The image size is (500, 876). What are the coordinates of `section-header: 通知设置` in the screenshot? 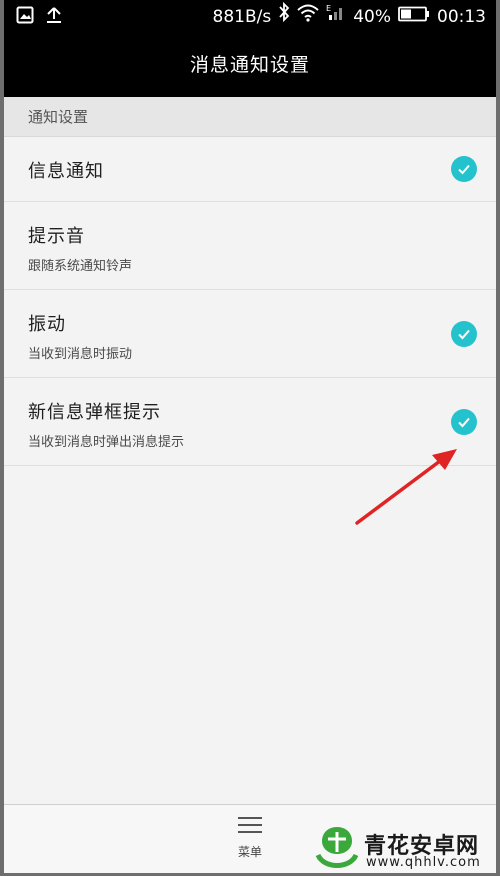 It's located at (250, 117).